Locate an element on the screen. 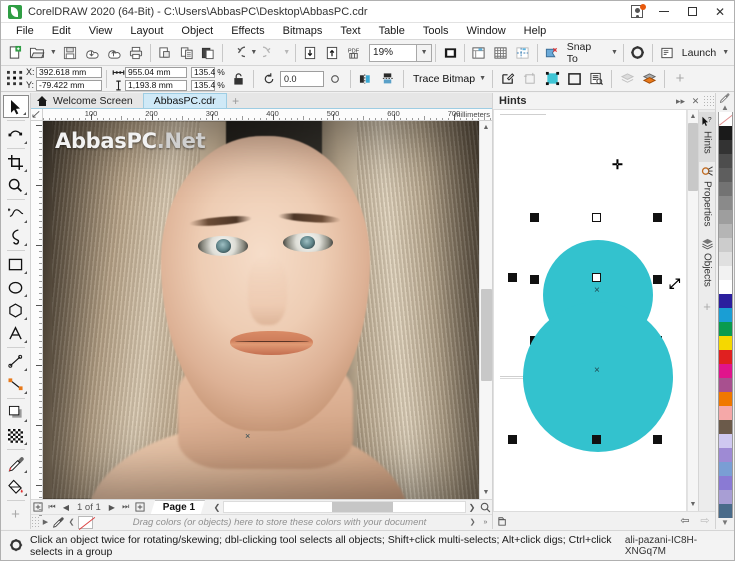 The width and height of the screenshot is (735, 561). resample-bitmap-icon is located at coordinates (552, 79).